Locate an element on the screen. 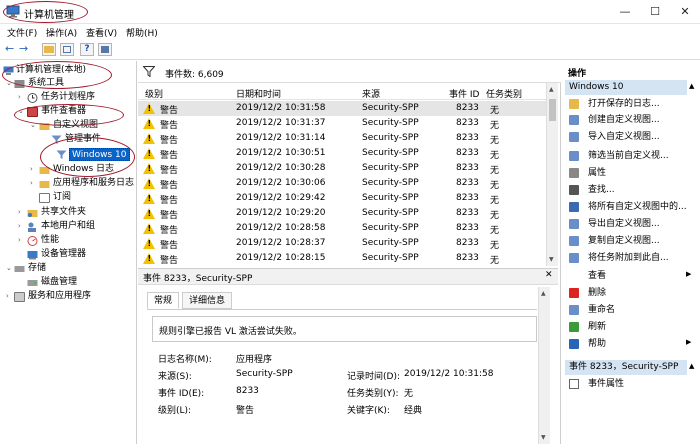 This screenshot has width=700, height=444. tree-app-service-logs: 应用程序和服务日志 is located at coordinates (93, 183).